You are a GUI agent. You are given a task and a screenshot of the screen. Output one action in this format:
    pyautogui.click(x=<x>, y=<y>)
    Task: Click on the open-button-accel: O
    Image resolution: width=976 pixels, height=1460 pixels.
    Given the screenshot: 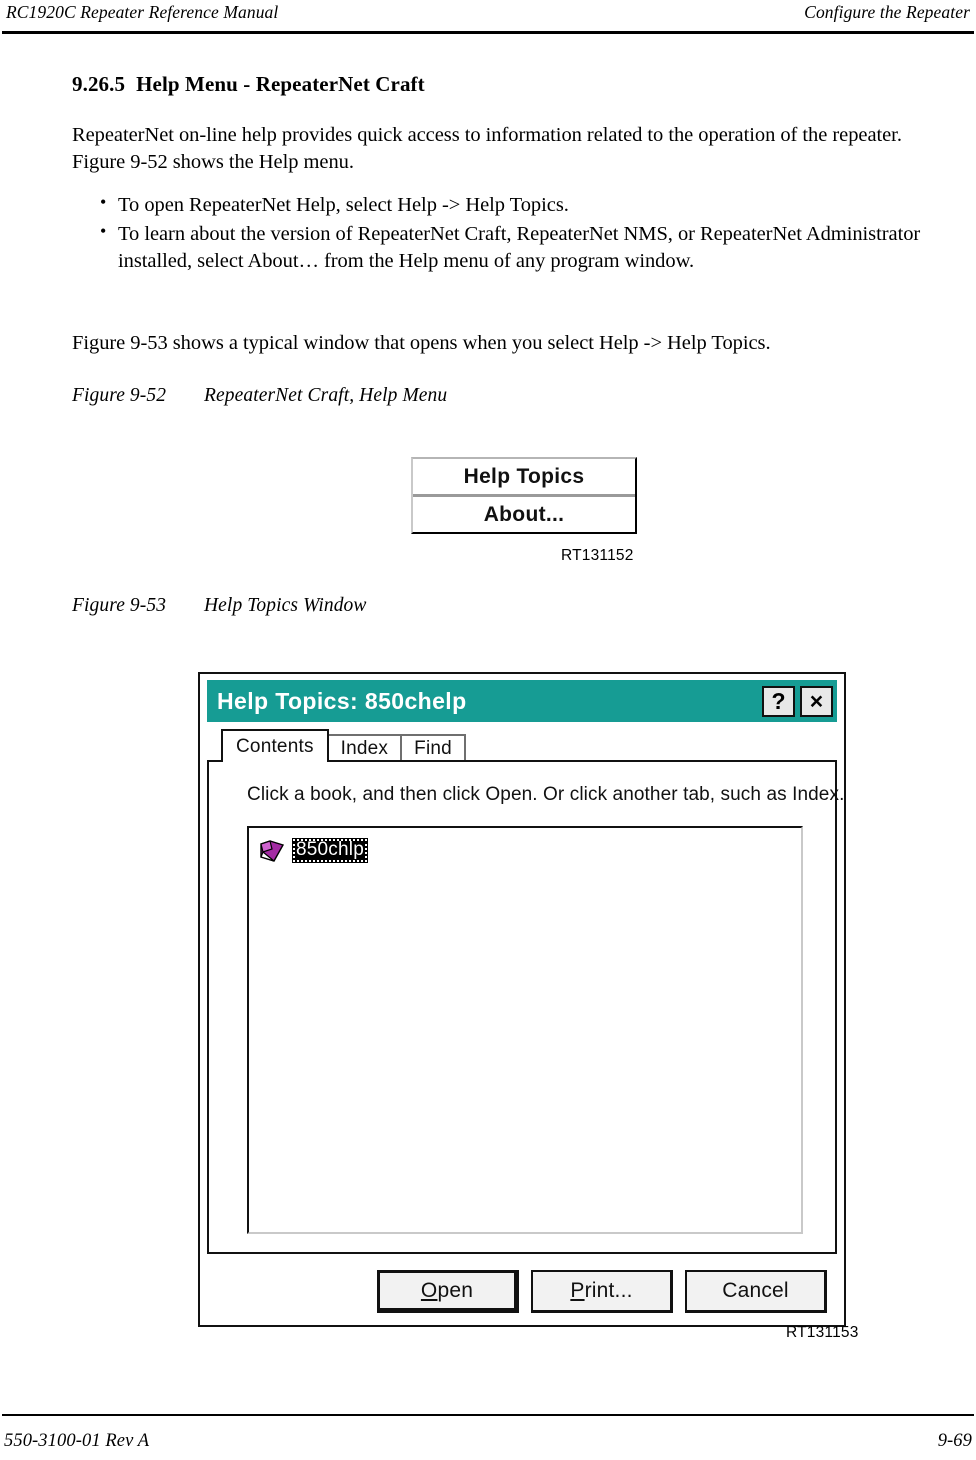 What is the action you would take?
    pyautogui.click(x=429, y=1290)
    